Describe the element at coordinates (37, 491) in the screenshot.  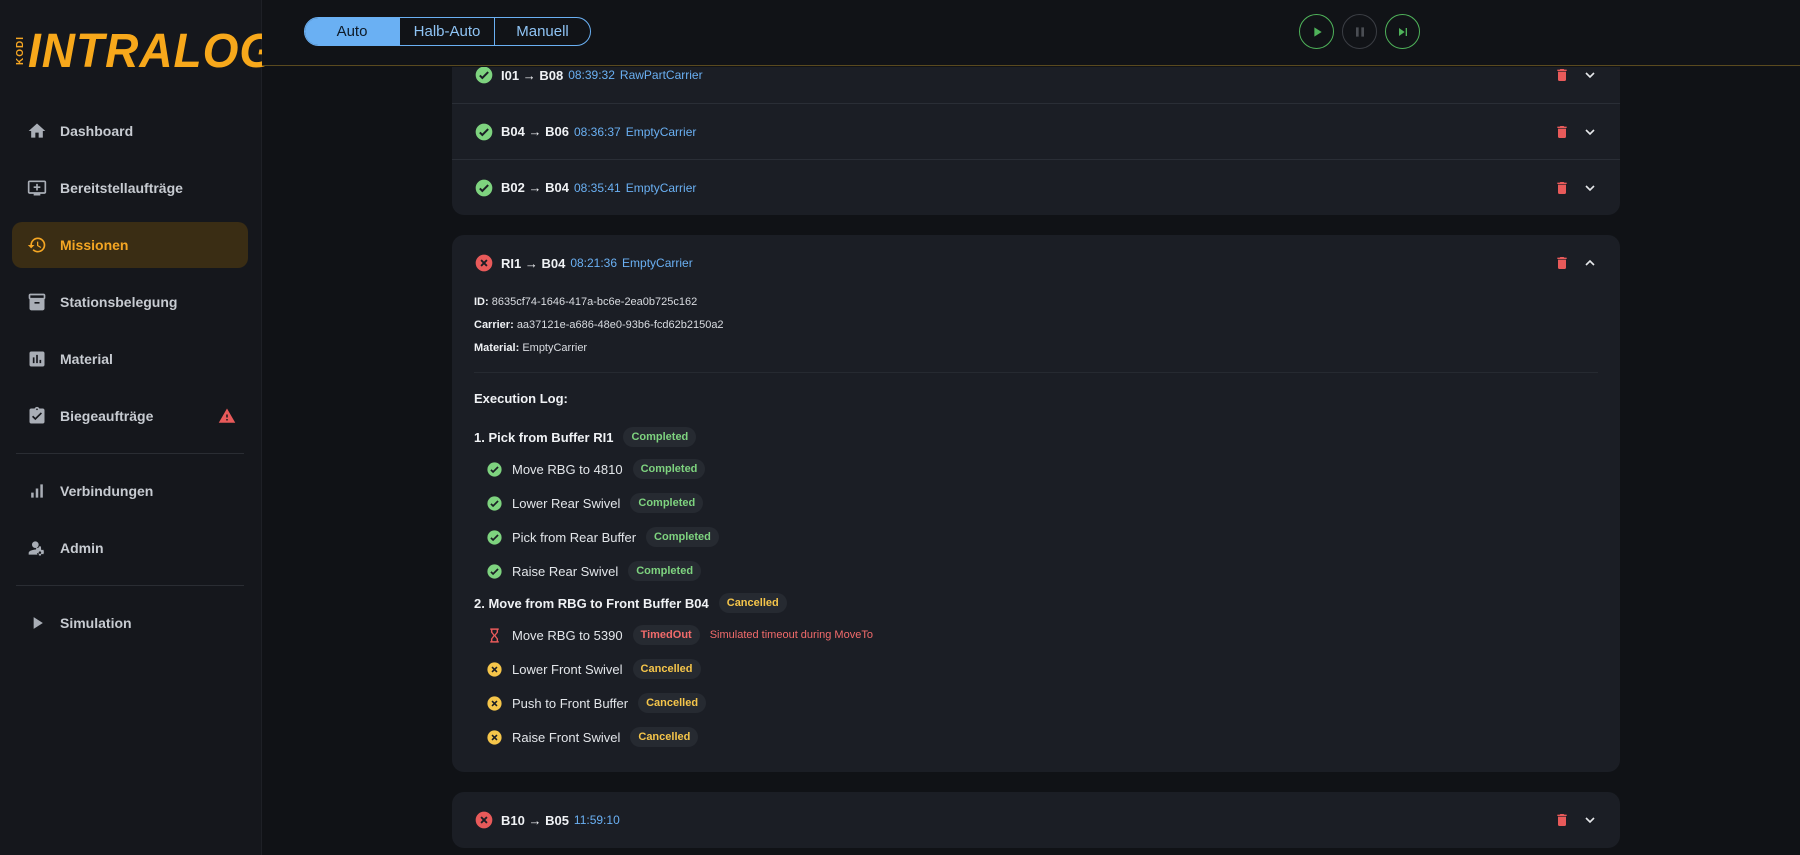
I see `signal-icon` at that location.